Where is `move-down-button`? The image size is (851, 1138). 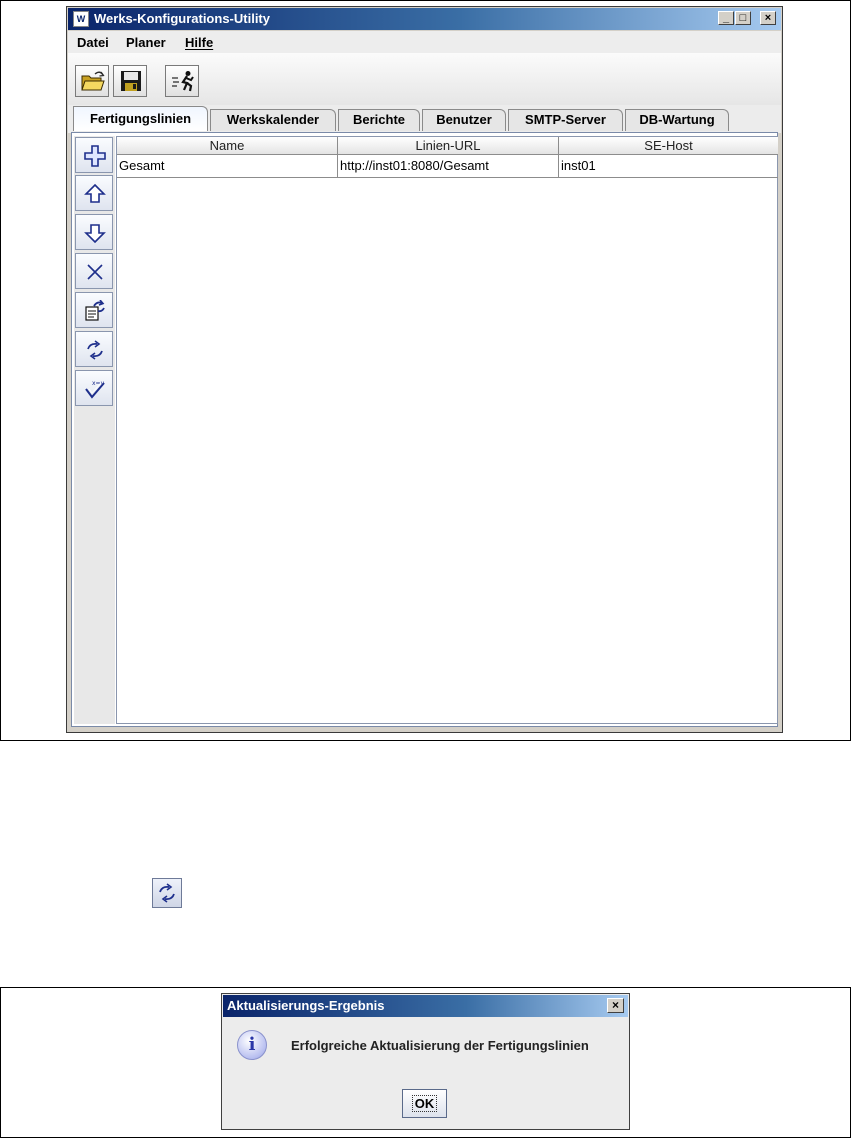 move-down-button is located at coordinates (94, 232).